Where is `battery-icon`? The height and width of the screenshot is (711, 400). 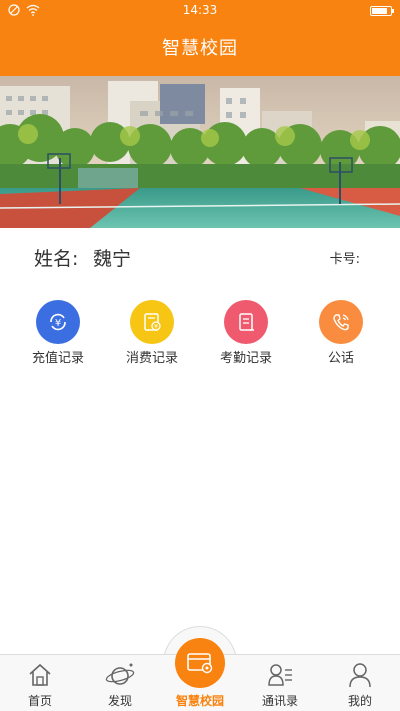
battery-icon is located at coordinates (382, 11).